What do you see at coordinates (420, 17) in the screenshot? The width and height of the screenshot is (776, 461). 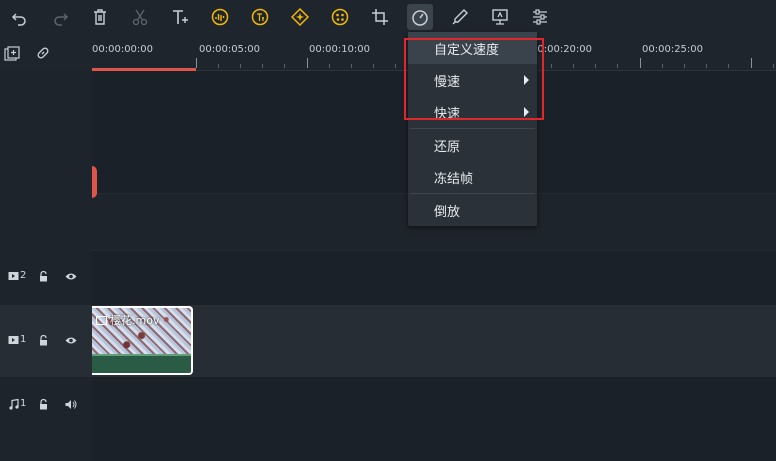 I see `speed-icon` at bounding box center [420, 17].